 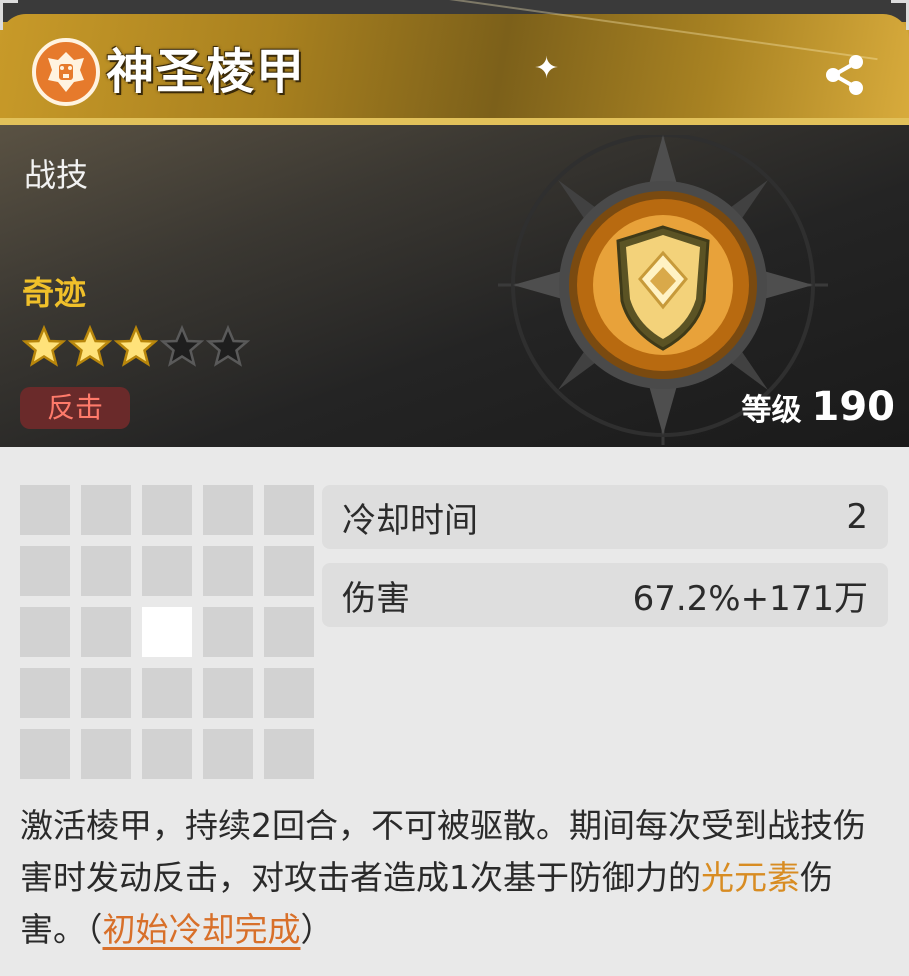 What do you see at coordinates (547, 68) in the screenshot?
I see `sparkle-icon: ✦` at bounding box center [547, 68].